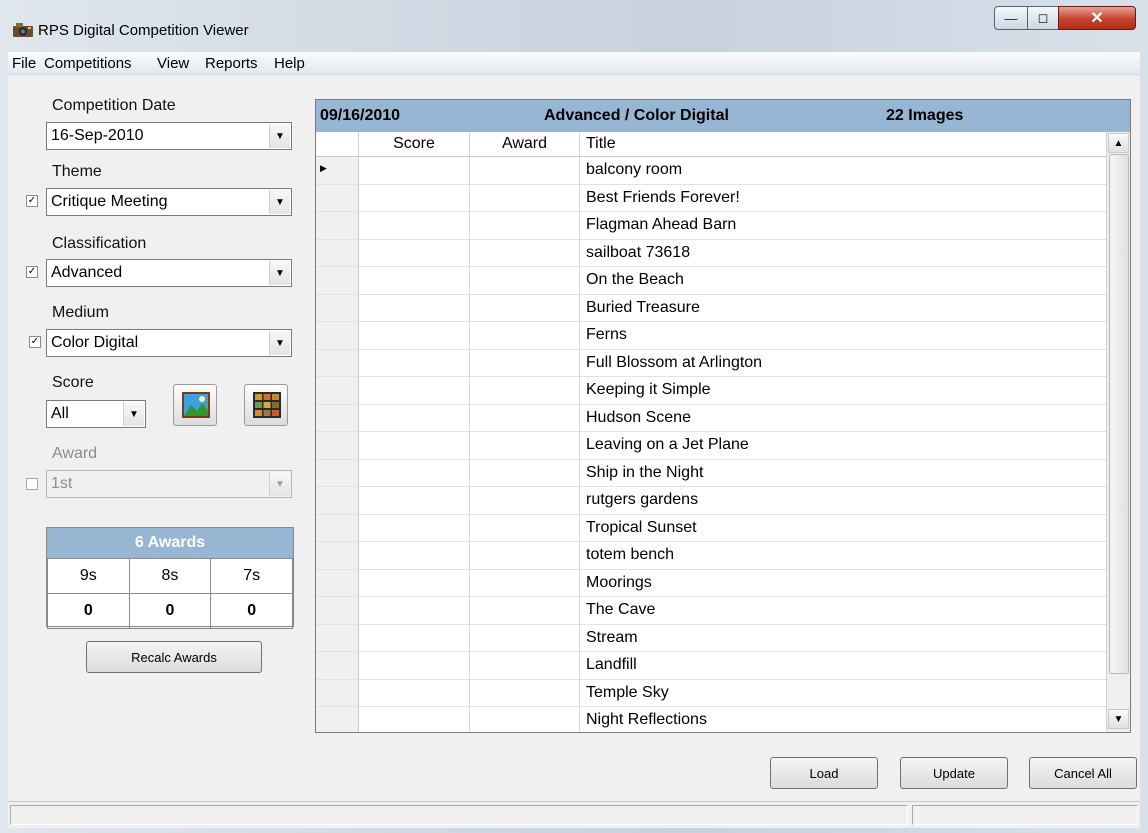 Image resolution: width=1148 pixels, height=833 pixels. What do you see at coordinates (612, 638) in the screenshot?
I see `title-cell: Stream` at bounding box center [612, 638].